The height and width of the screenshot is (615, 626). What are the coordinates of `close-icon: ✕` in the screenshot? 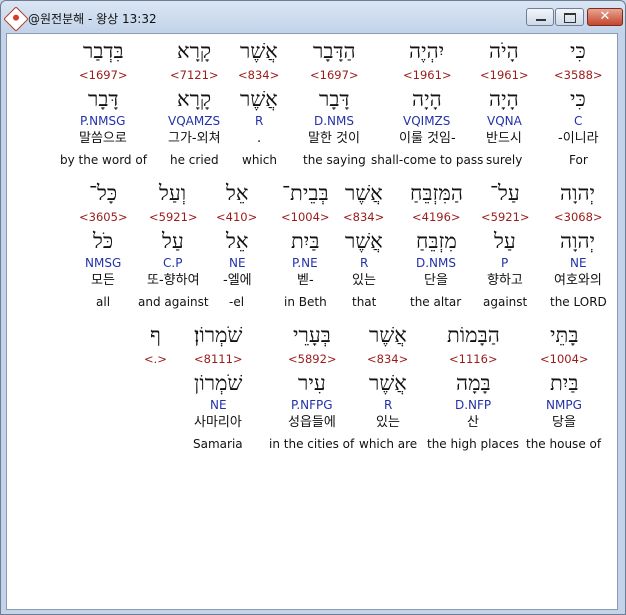 It's located at (605, 16).